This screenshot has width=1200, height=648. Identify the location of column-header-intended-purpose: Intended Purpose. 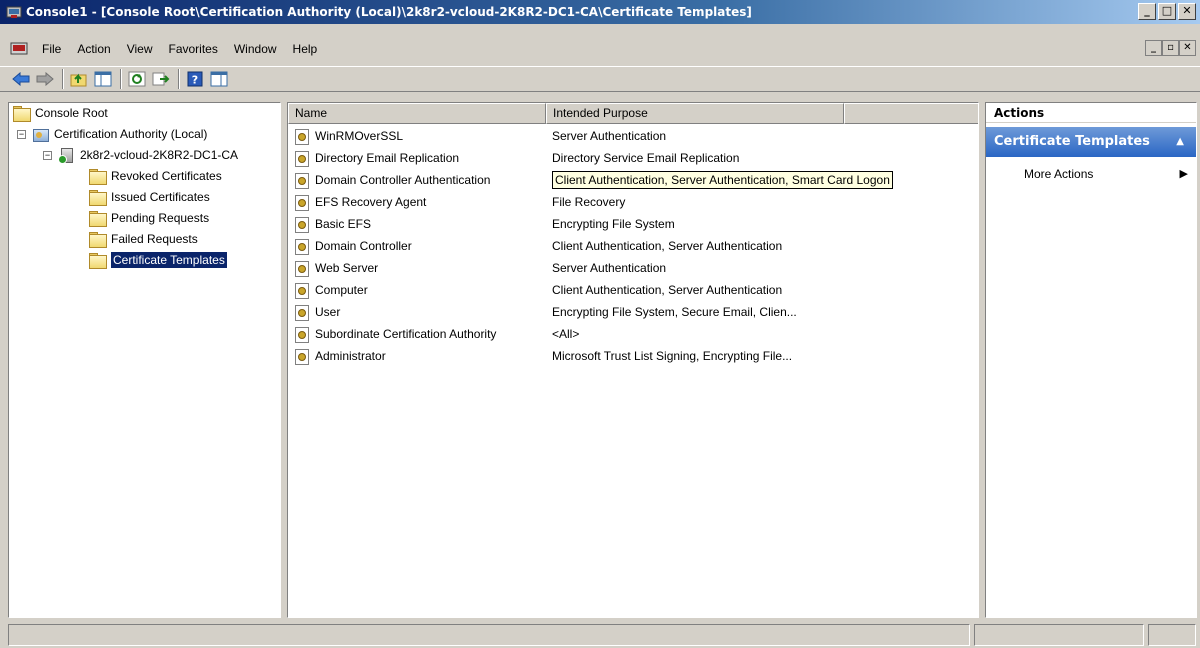
(695, 113).